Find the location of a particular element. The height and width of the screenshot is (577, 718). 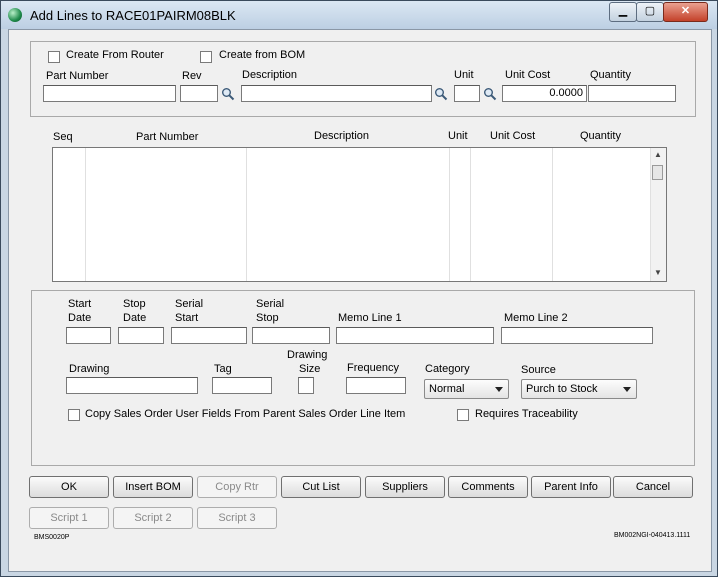

col-header-seq: Seq is located at coordinates (63, 137).